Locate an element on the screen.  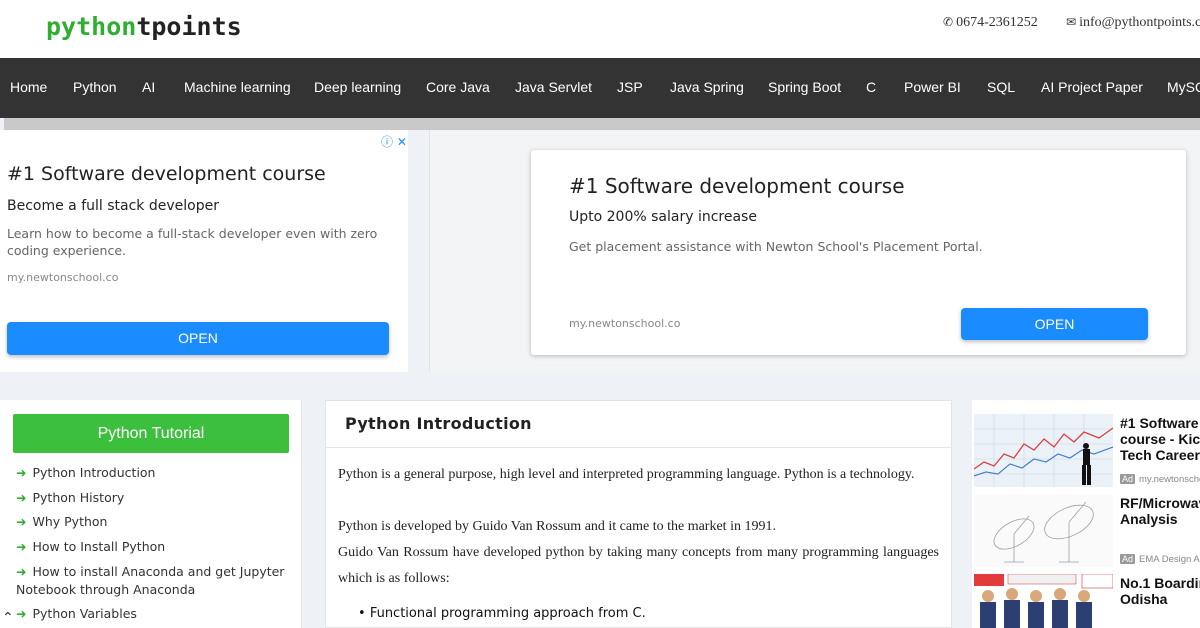
nav-item-c: C is located at coordinates (871, 87).